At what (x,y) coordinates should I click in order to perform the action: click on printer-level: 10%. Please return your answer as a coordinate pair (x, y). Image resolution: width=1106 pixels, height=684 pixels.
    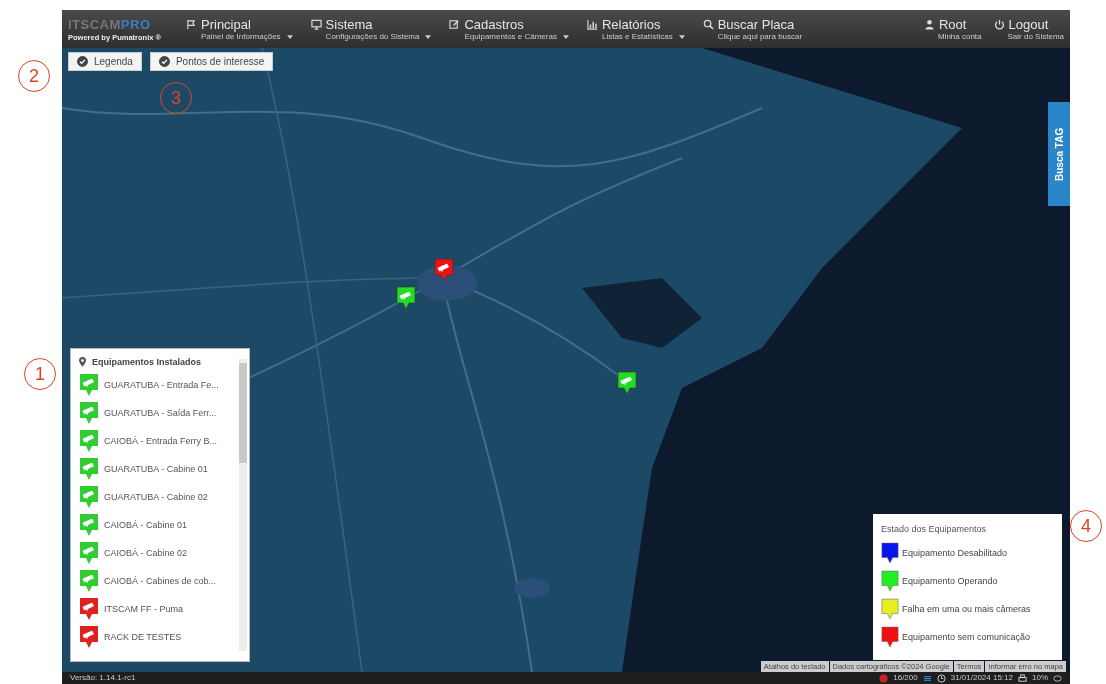
    Looking at the image, I should click on (1040, 678).